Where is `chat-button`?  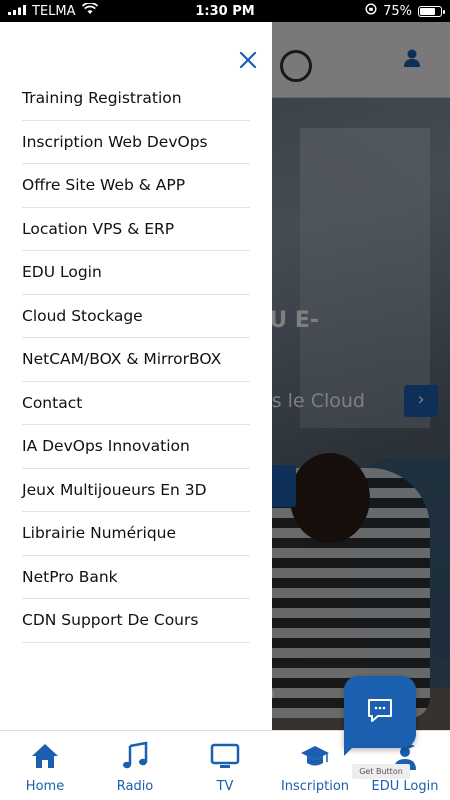 chat-button is located at coordinates (380, 712).